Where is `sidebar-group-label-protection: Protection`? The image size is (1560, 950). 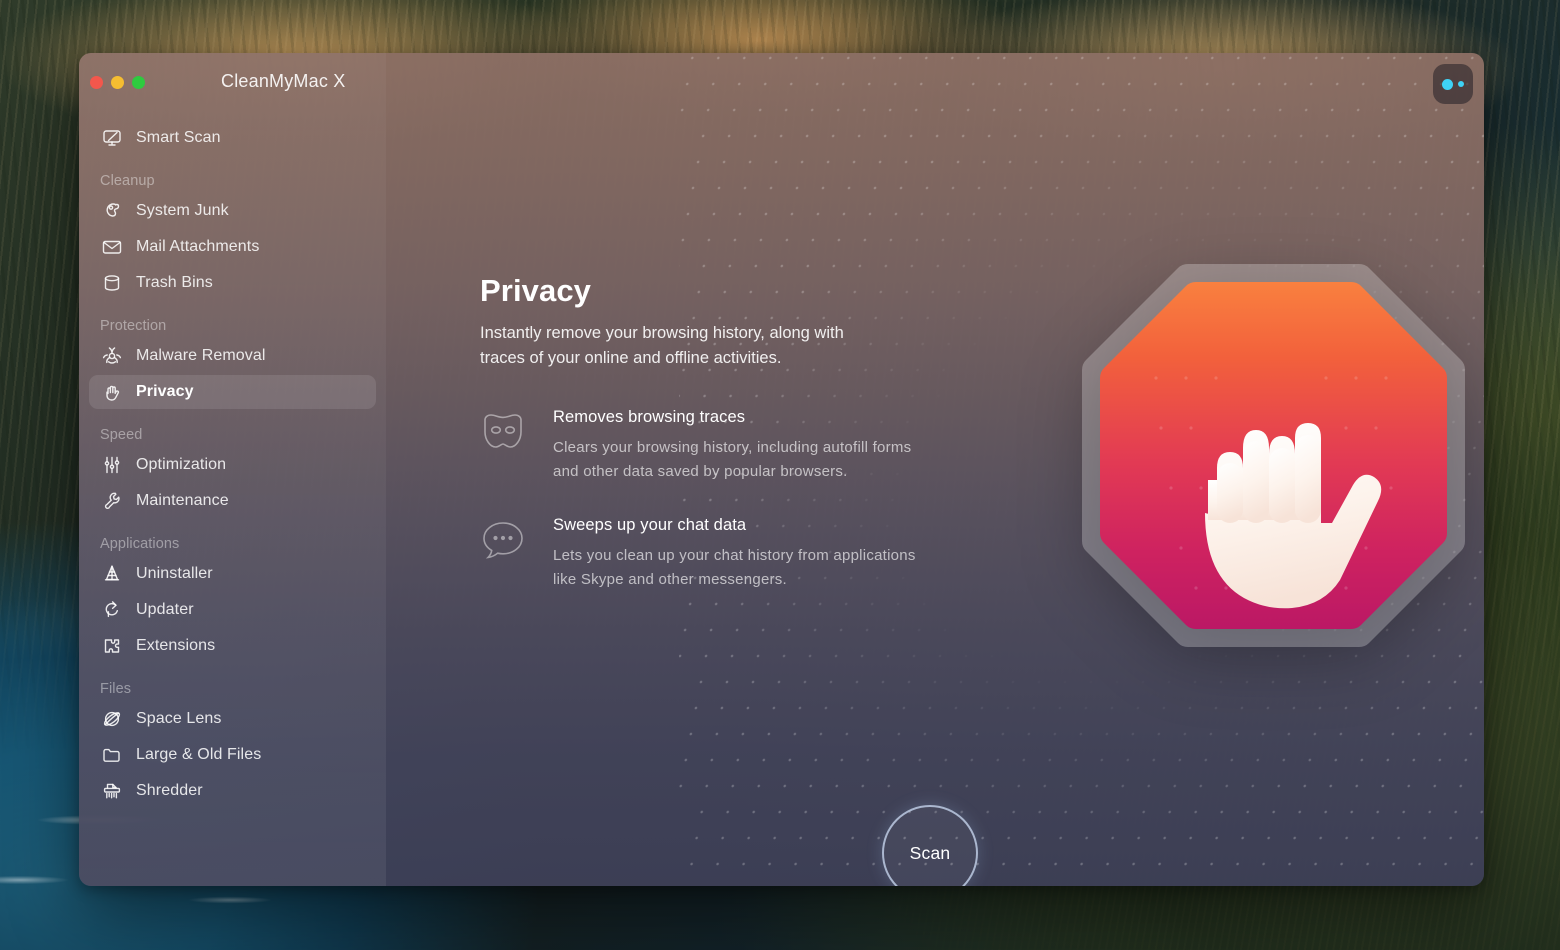 sidebar-group-label-protection: Protection is located at coordinates (133, 326).